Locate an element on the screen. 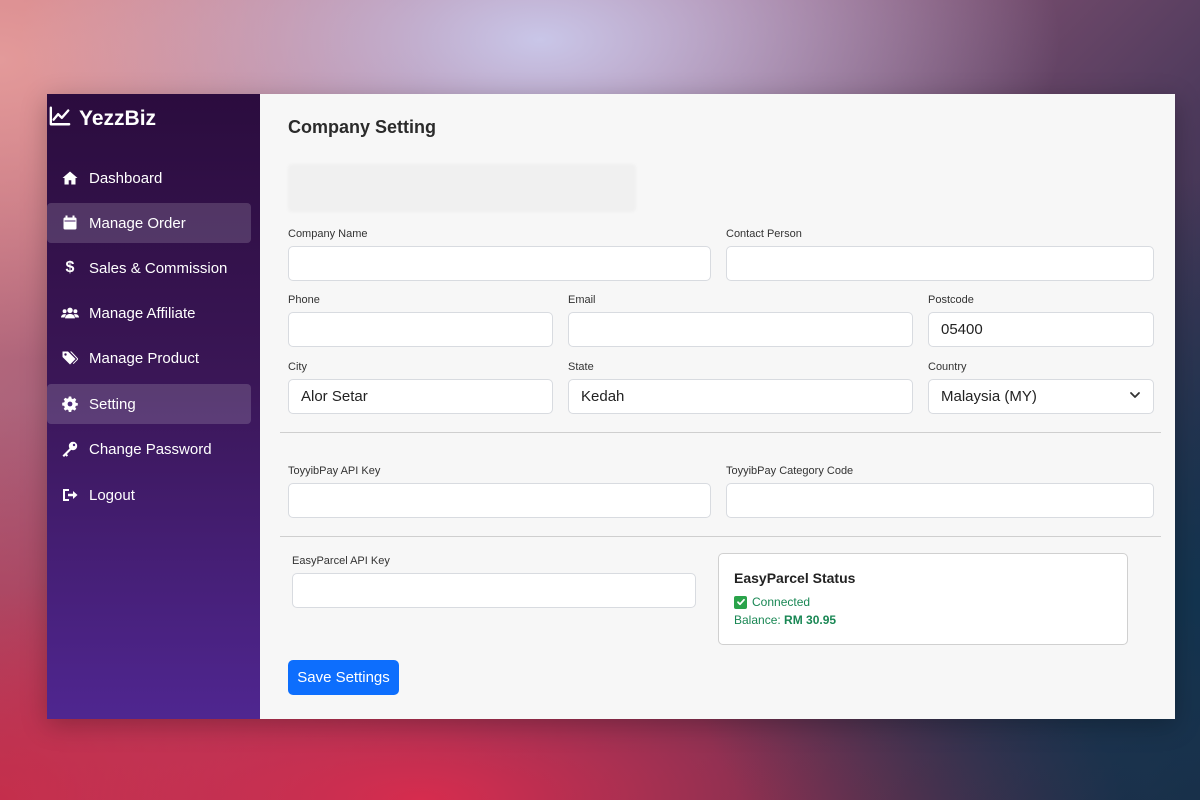 The image size is (1200, 800). sidebar-item-label: Manage Order is located at coordinates (137, 223).